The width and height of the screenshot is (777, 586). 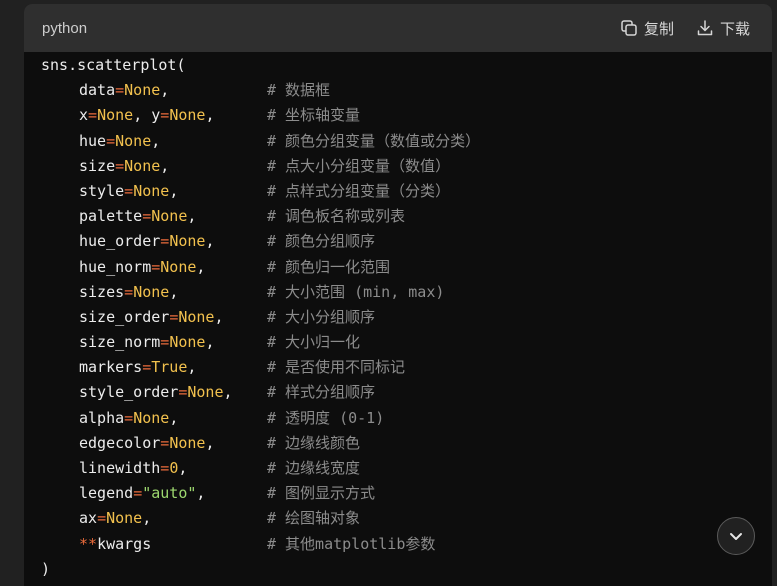 What do you see at coordinates (120, 241) in the screenshot?
I see `code-param-name: hue_order` at bounding box center [120, 241].